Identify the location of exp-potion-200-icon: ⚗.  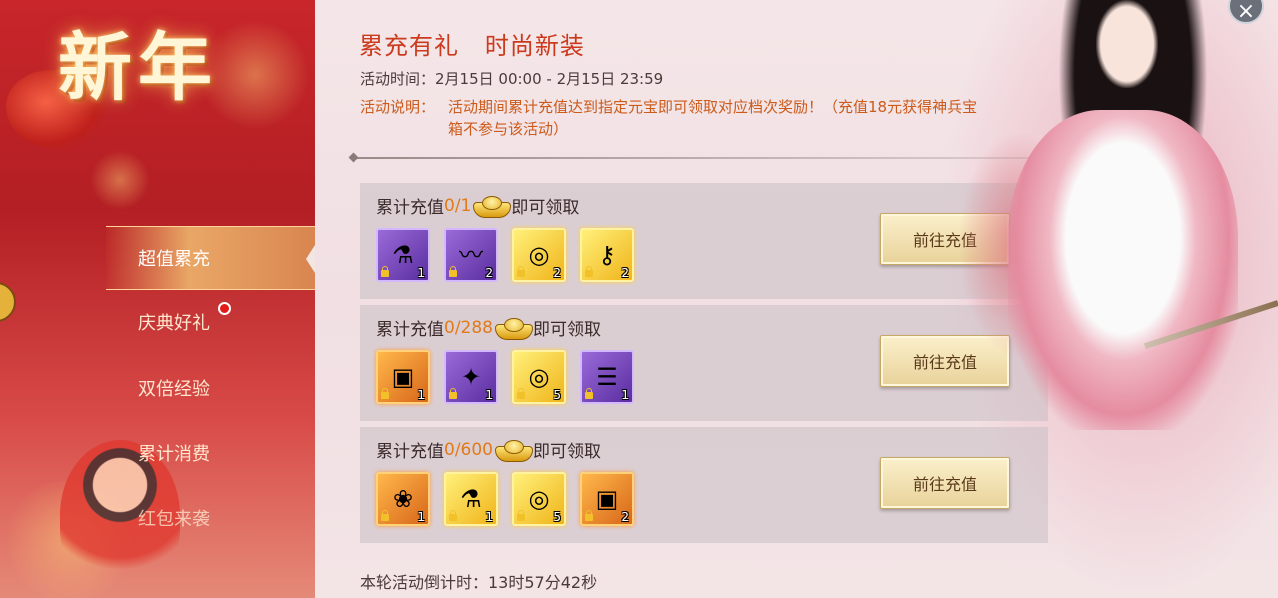
(403, 255).